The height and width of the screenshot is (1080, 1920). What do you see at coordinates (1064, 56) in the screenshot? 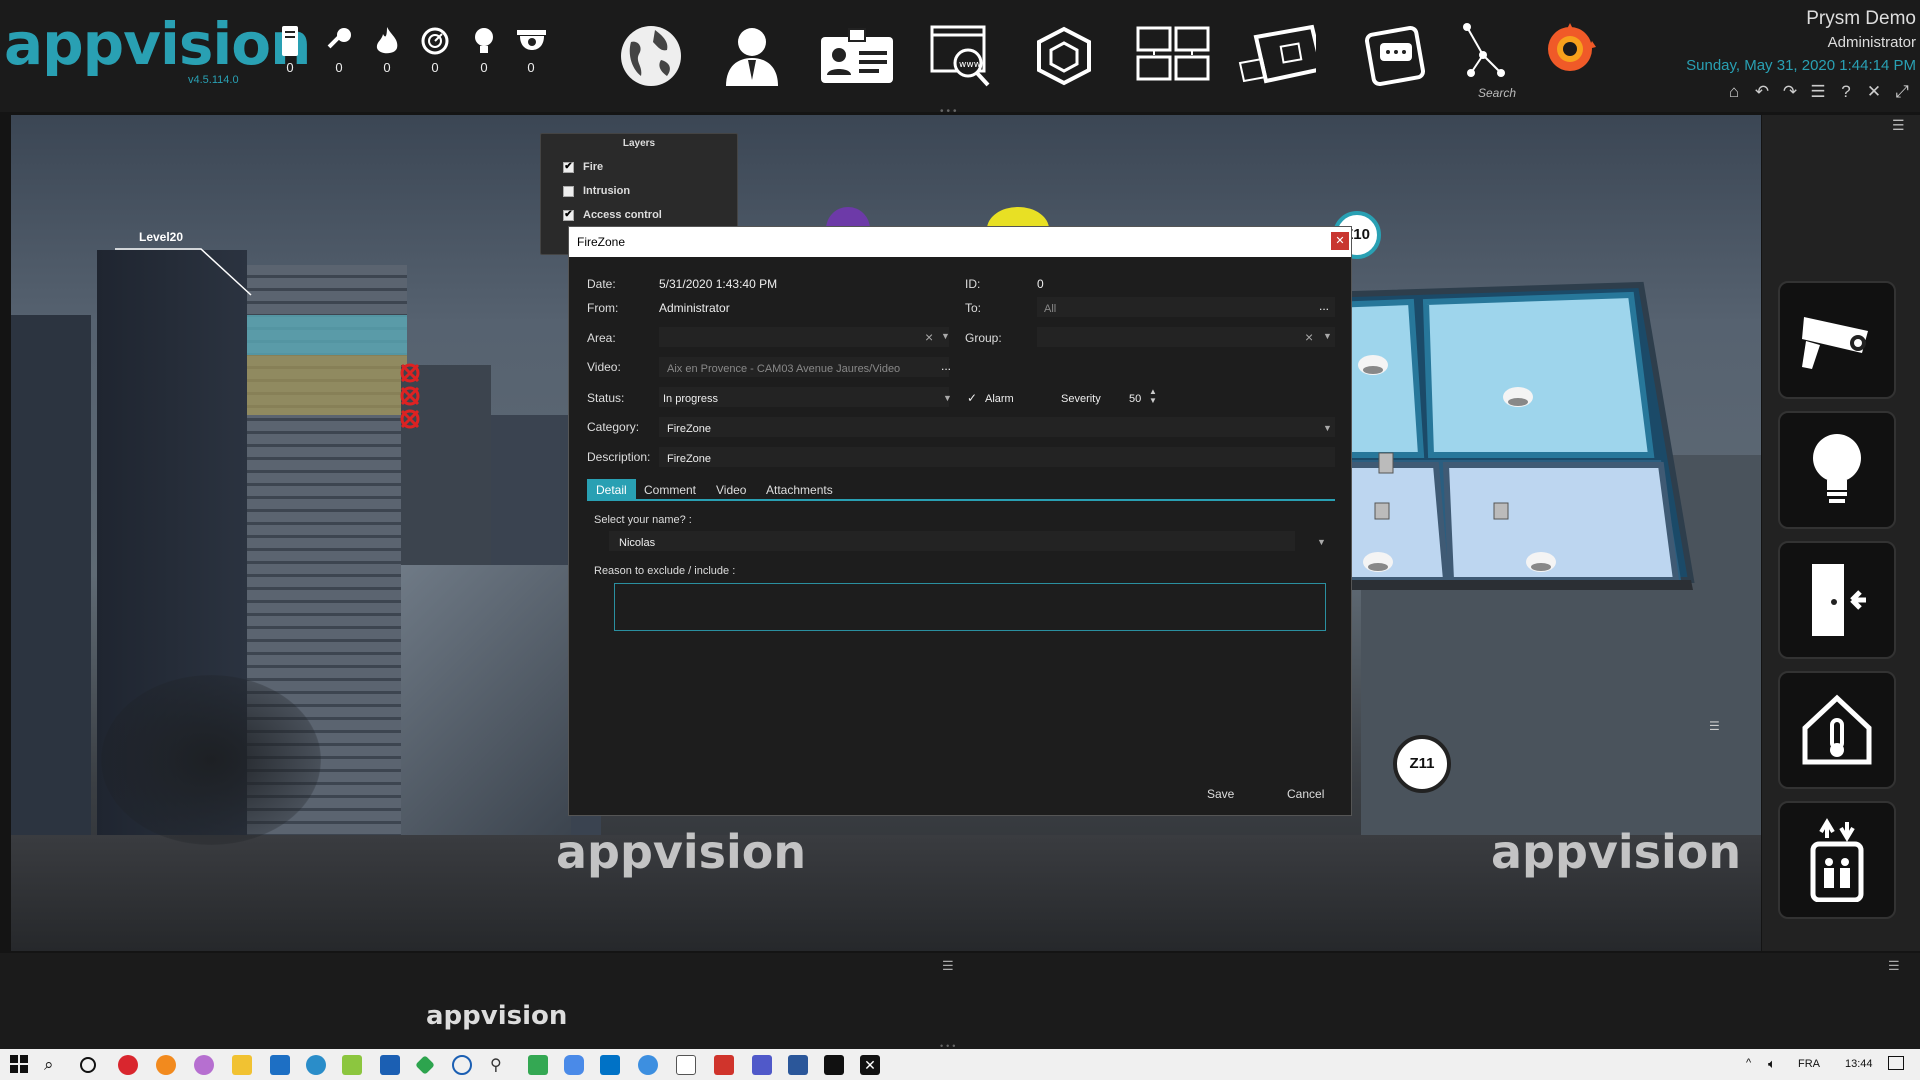
I see `cube-icon` at bounding box center [1064, 56].